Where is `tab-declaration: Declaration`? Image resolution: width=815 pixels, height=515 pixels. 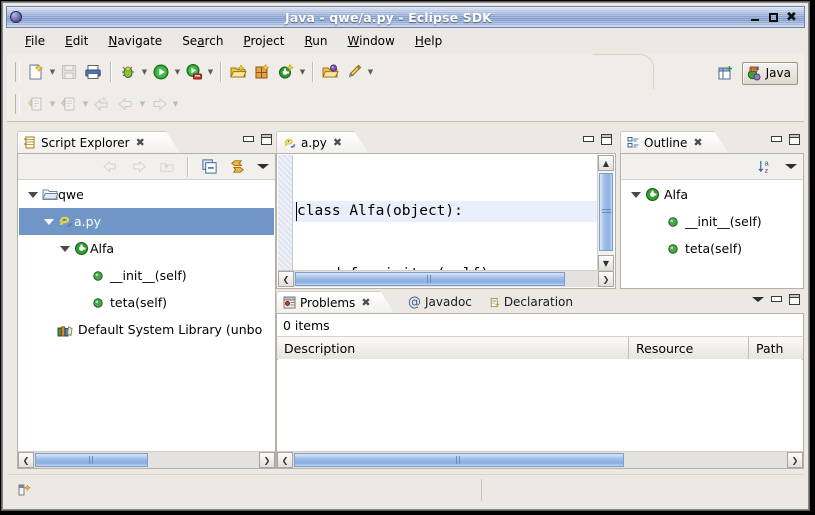 tab-declaration: Declaration is located at coordinates (533, 302).